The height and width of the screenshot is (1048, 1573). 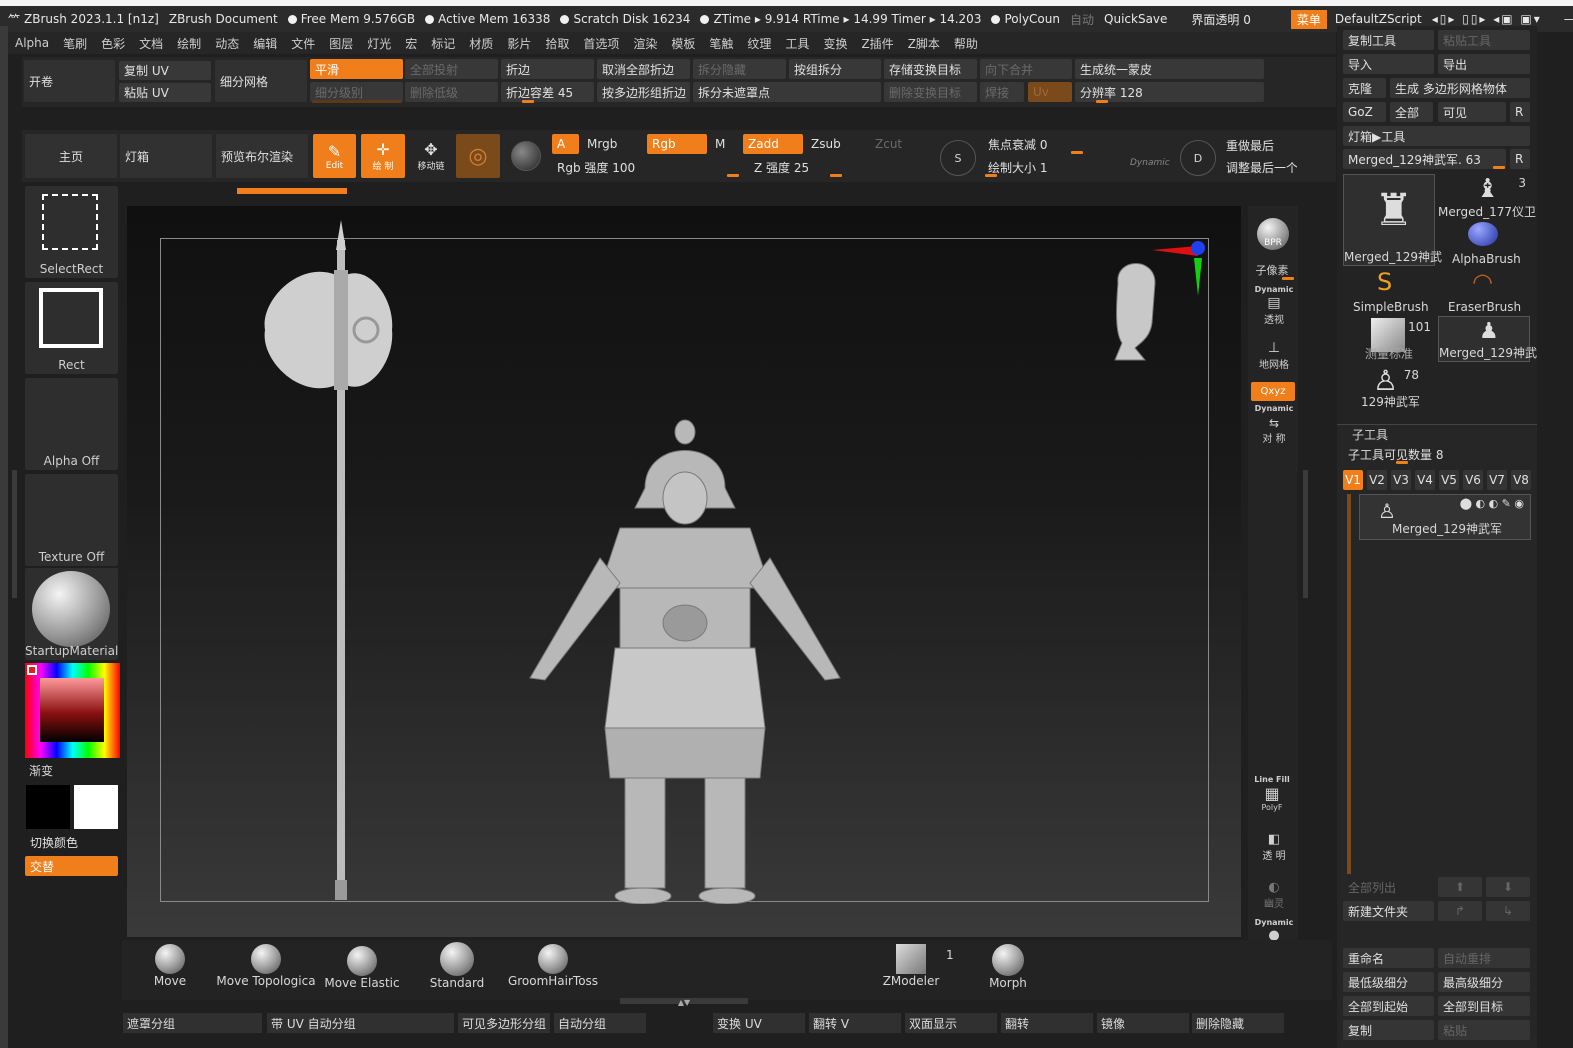 What do you see at coordinates (924, 43) in the screenshot?
I see `menu-item-23: Z脚本` at bounding box center [924, 43].